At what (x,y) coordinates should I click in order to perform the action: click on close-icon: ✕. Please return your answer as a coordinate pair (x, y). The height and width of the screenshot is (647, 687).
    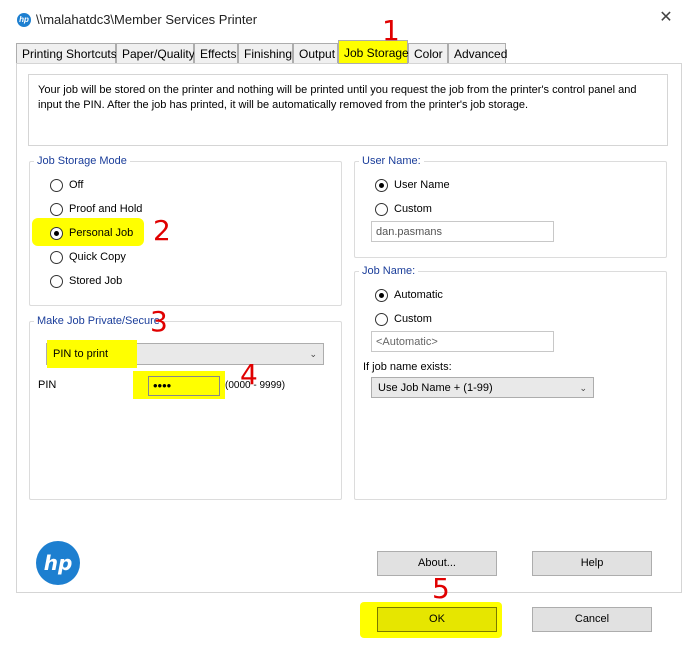
    Looking at the image, I should click on (666, 18).